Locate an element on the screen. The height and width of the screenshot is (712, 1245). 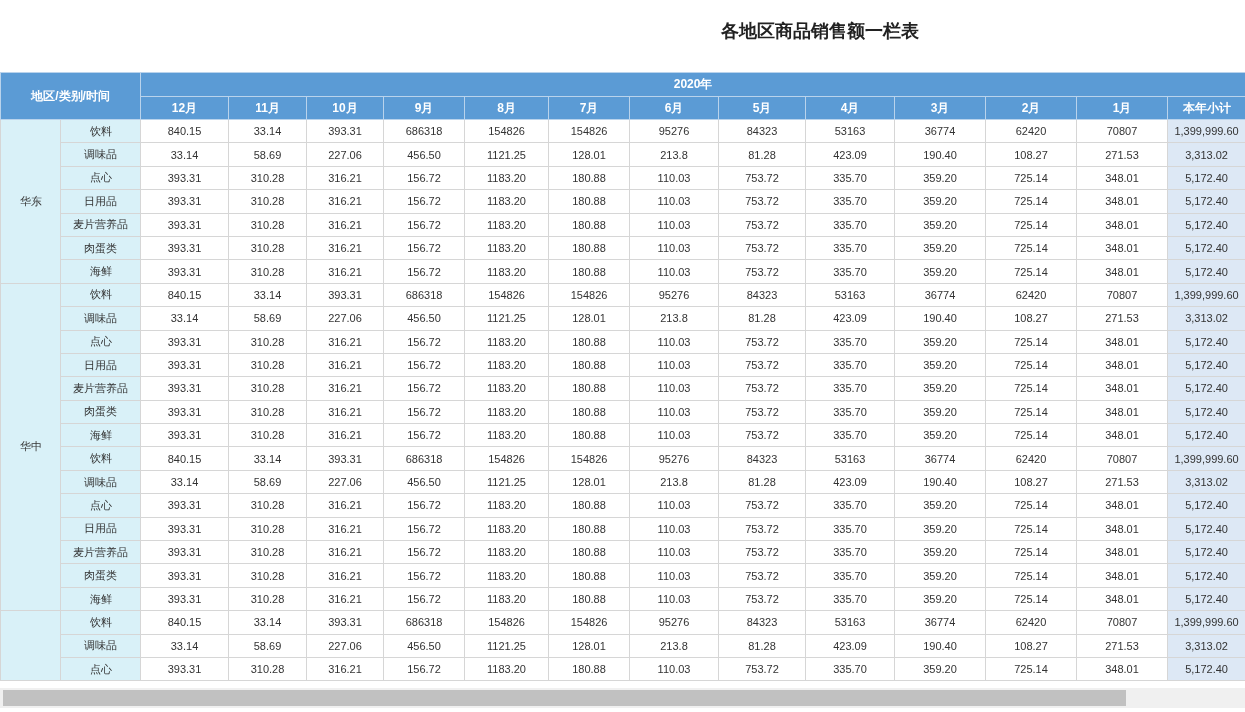
year-header: 2020年 is located at coordinates (692, 84).